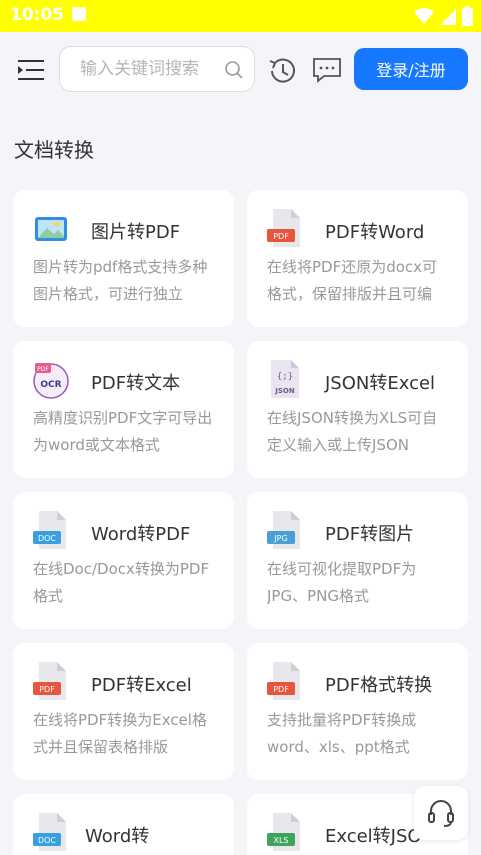  What do you see at coordinates (352, 431) in the screenshot?
I see `tool-desc: 在线JSON转换为XLS可自定义输入或上传JSON` at bounding box center [352, 431].